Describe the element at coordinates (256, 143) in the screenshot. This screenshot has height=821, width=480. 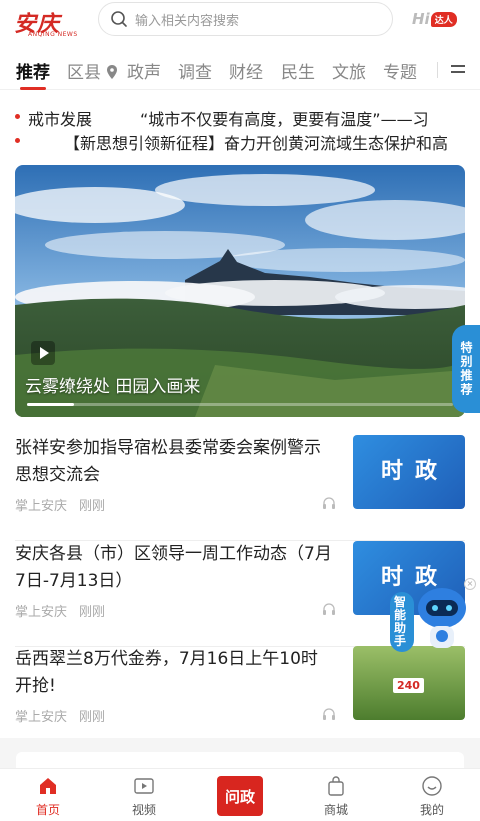
I see `ticker-text: 【新思想引领新征程】奋力开创黄河流域生态保护和高` at that location.